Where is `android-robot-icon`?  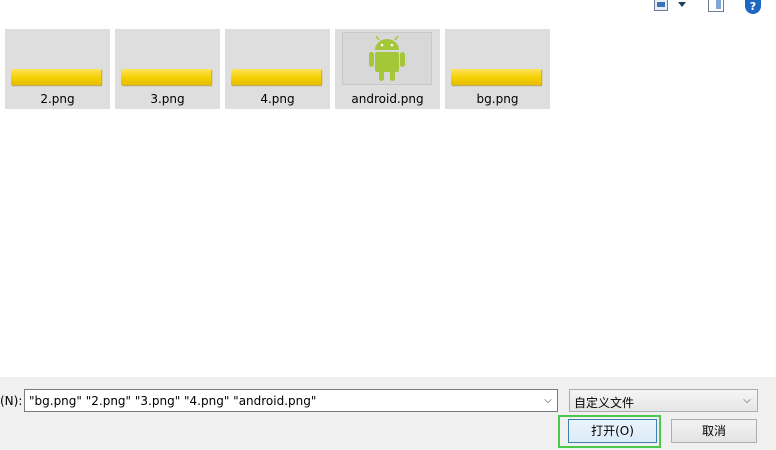
android-robot-icon is located at coordinates (387, 58).